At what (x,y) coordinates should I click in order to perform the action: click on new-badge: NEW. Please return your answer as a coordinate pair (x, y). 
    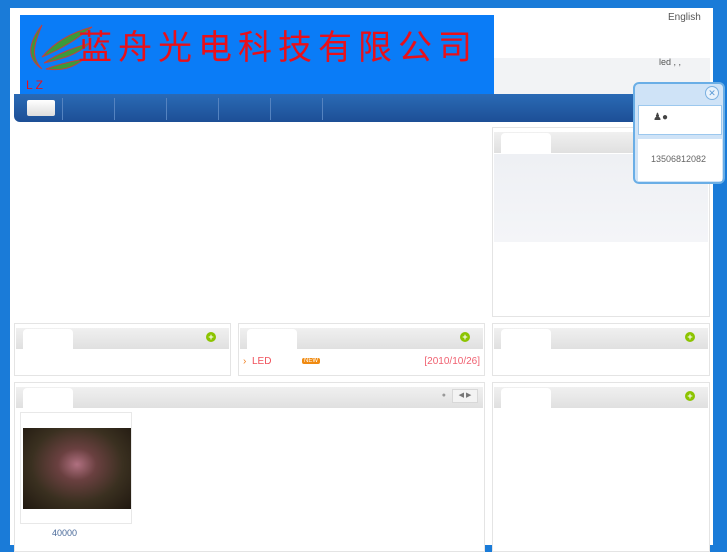
    Looking at the image, I should click on (311, 361).